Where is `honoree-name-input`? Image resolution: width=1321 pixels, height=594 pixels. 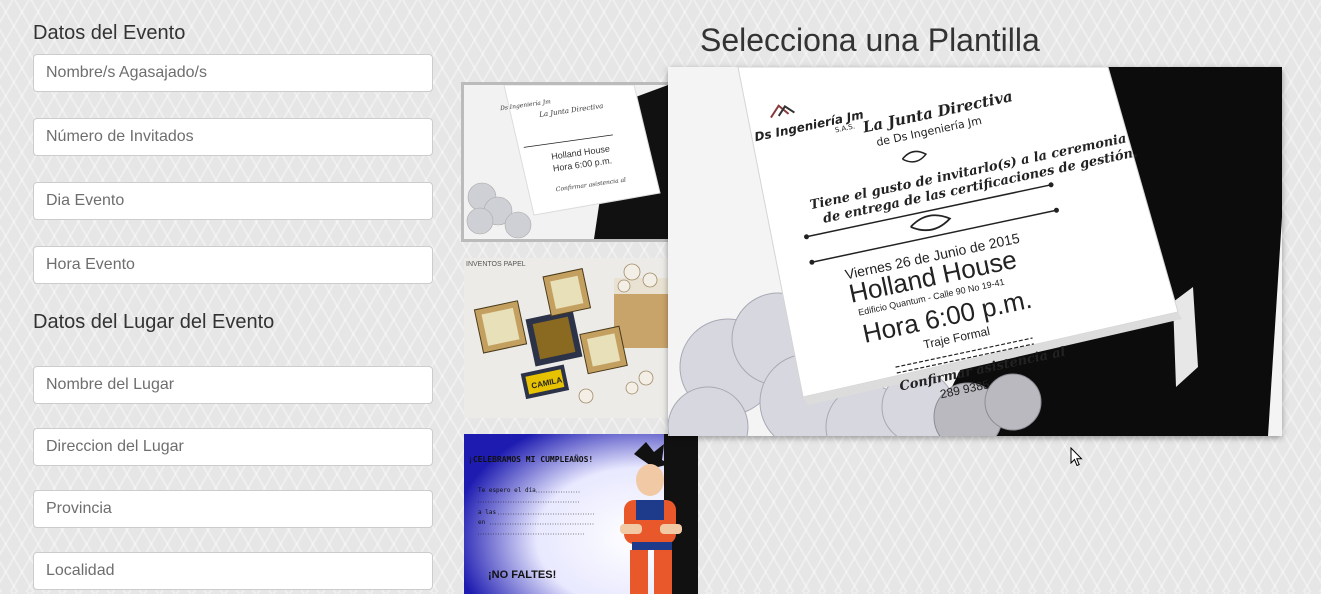 honoree-name-input is located at coordinates (233, 73).